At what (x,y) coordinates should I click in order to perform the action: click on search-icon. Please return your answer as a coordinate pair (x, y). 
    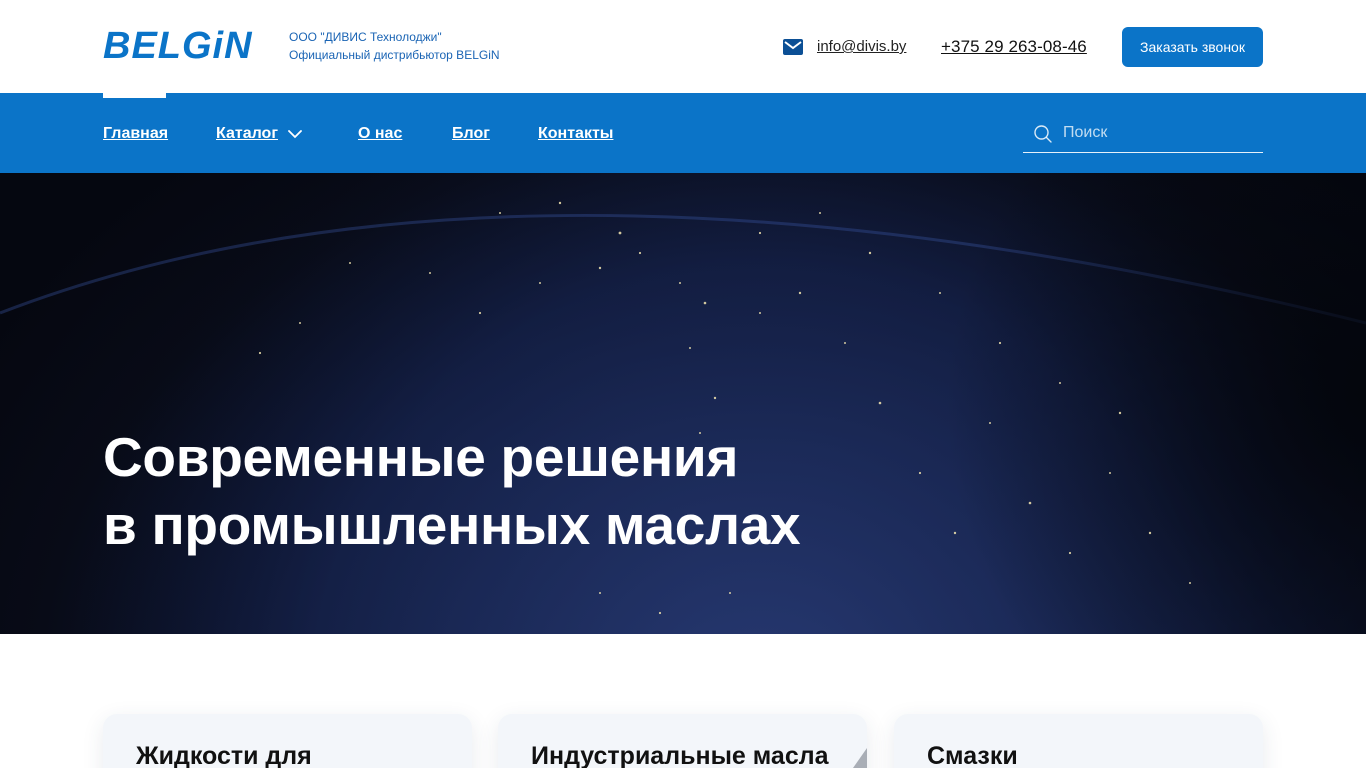
    Looking at the image, I should click on (1043, 134).